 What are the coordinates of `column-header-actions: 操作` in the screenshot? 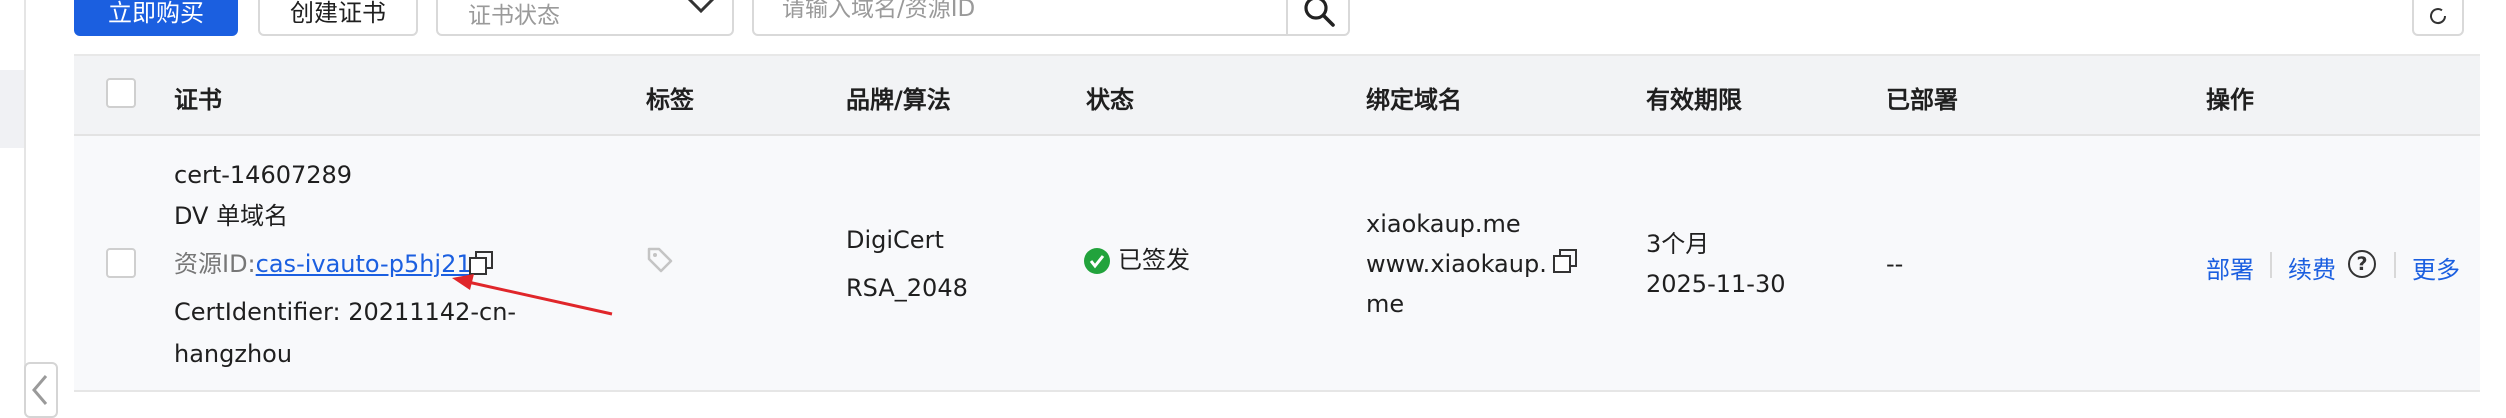 It's located at (2230, 100).